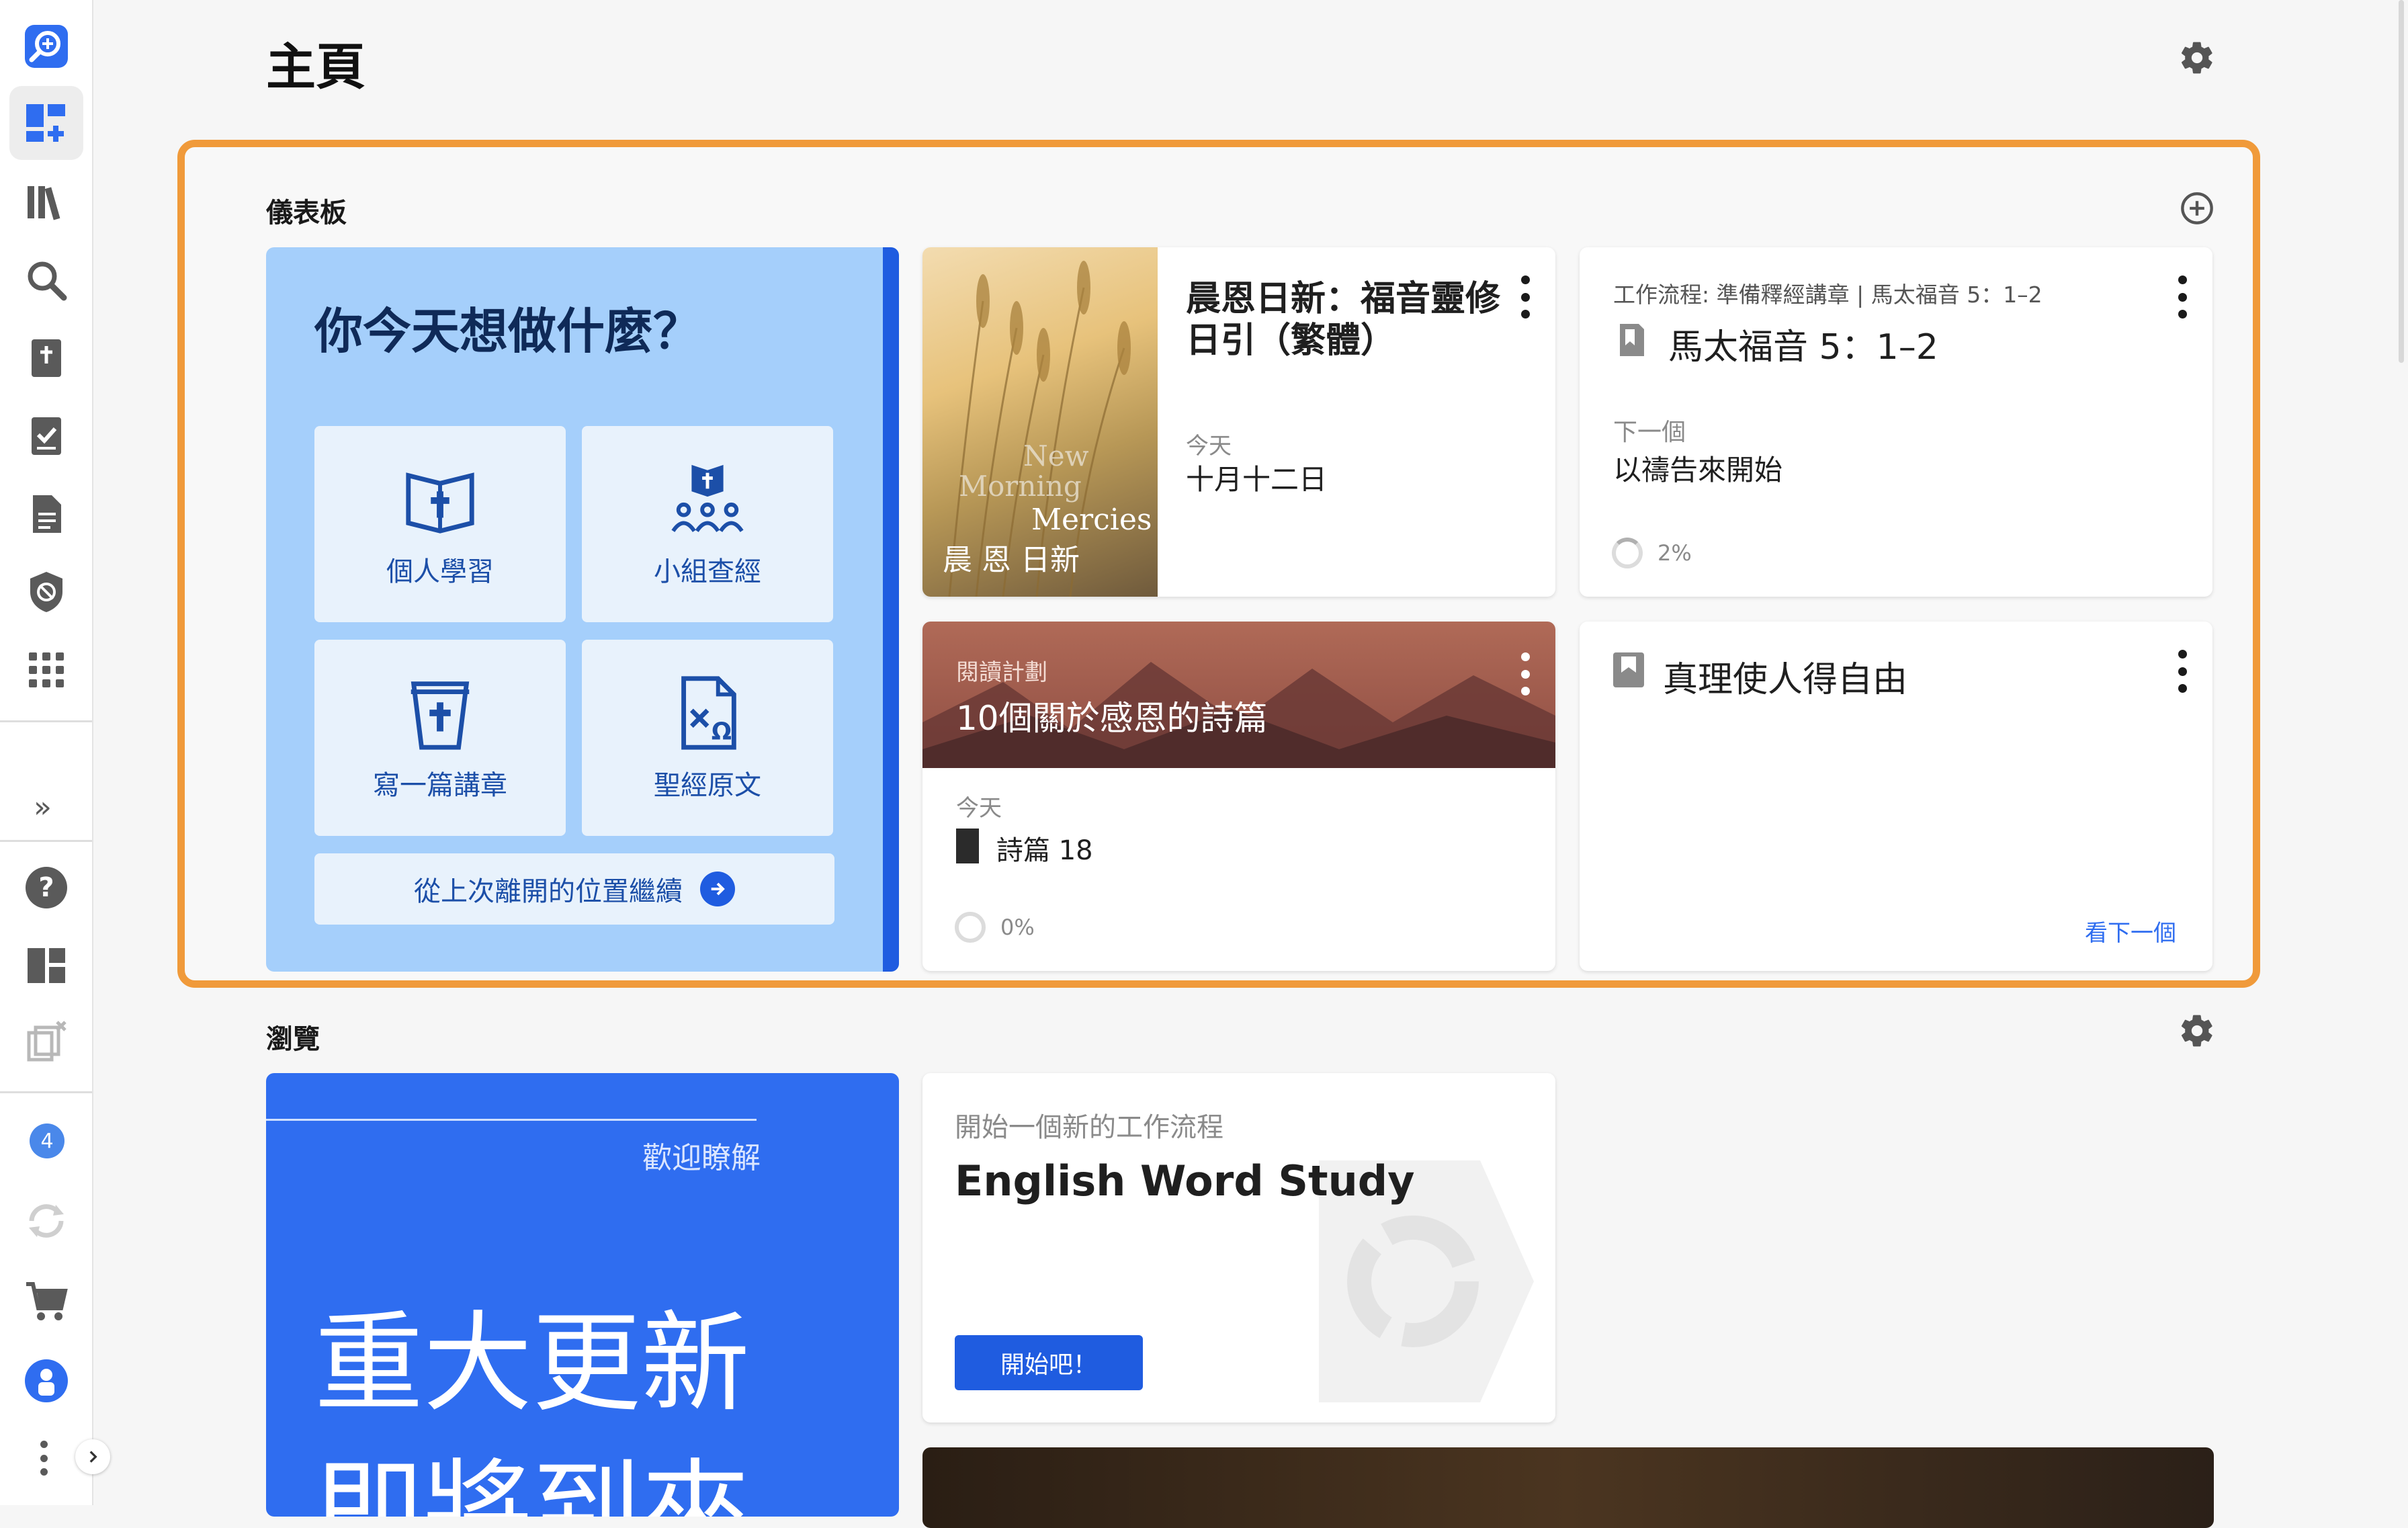 The height and width of the screenshot is (1528, 2408). I want to click on workflow-subtitle: 工作流程: 準備釋經講章 | 馬太福音 5：1–2, so click(1827, 295).